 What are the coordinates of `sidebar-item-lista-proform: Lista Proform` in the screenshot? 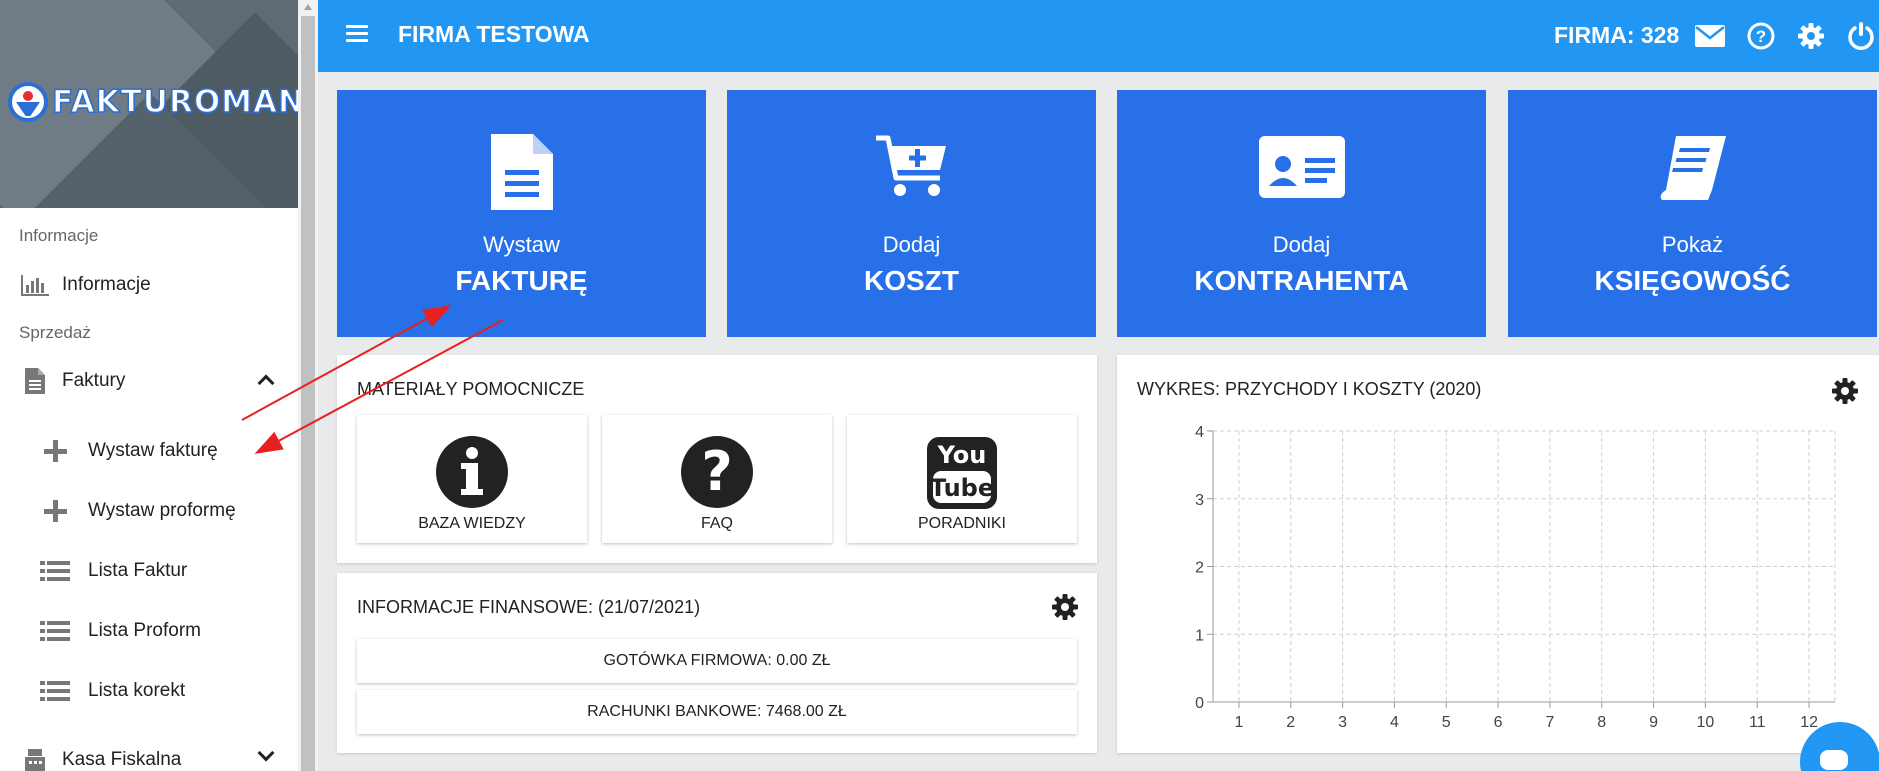 It's located at (149, 631).